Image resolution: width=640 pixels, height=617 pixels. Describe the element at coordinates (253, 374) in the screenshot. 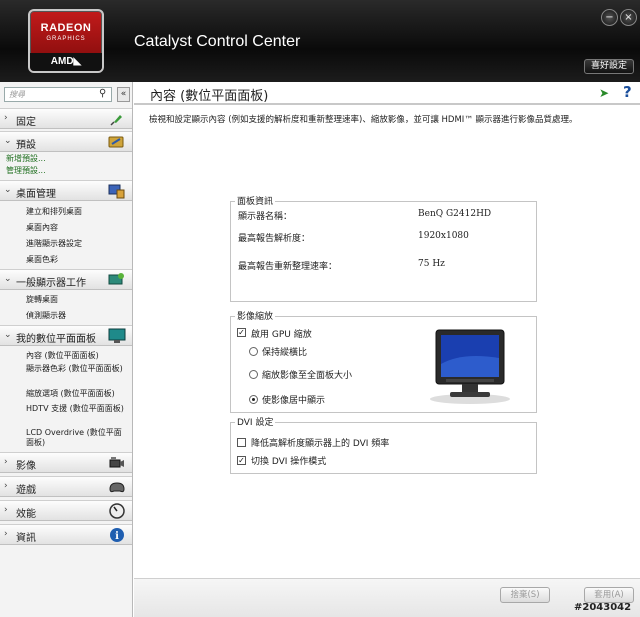

I see `scale-full-panel-radio` at that location.